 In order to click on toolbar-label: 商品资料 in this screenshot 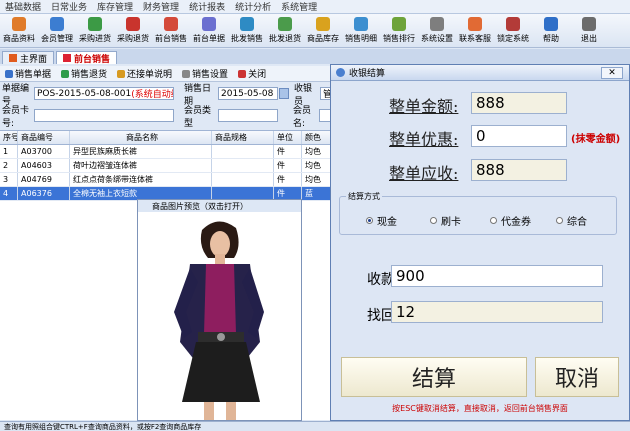, I will do `click(19, 38)`.